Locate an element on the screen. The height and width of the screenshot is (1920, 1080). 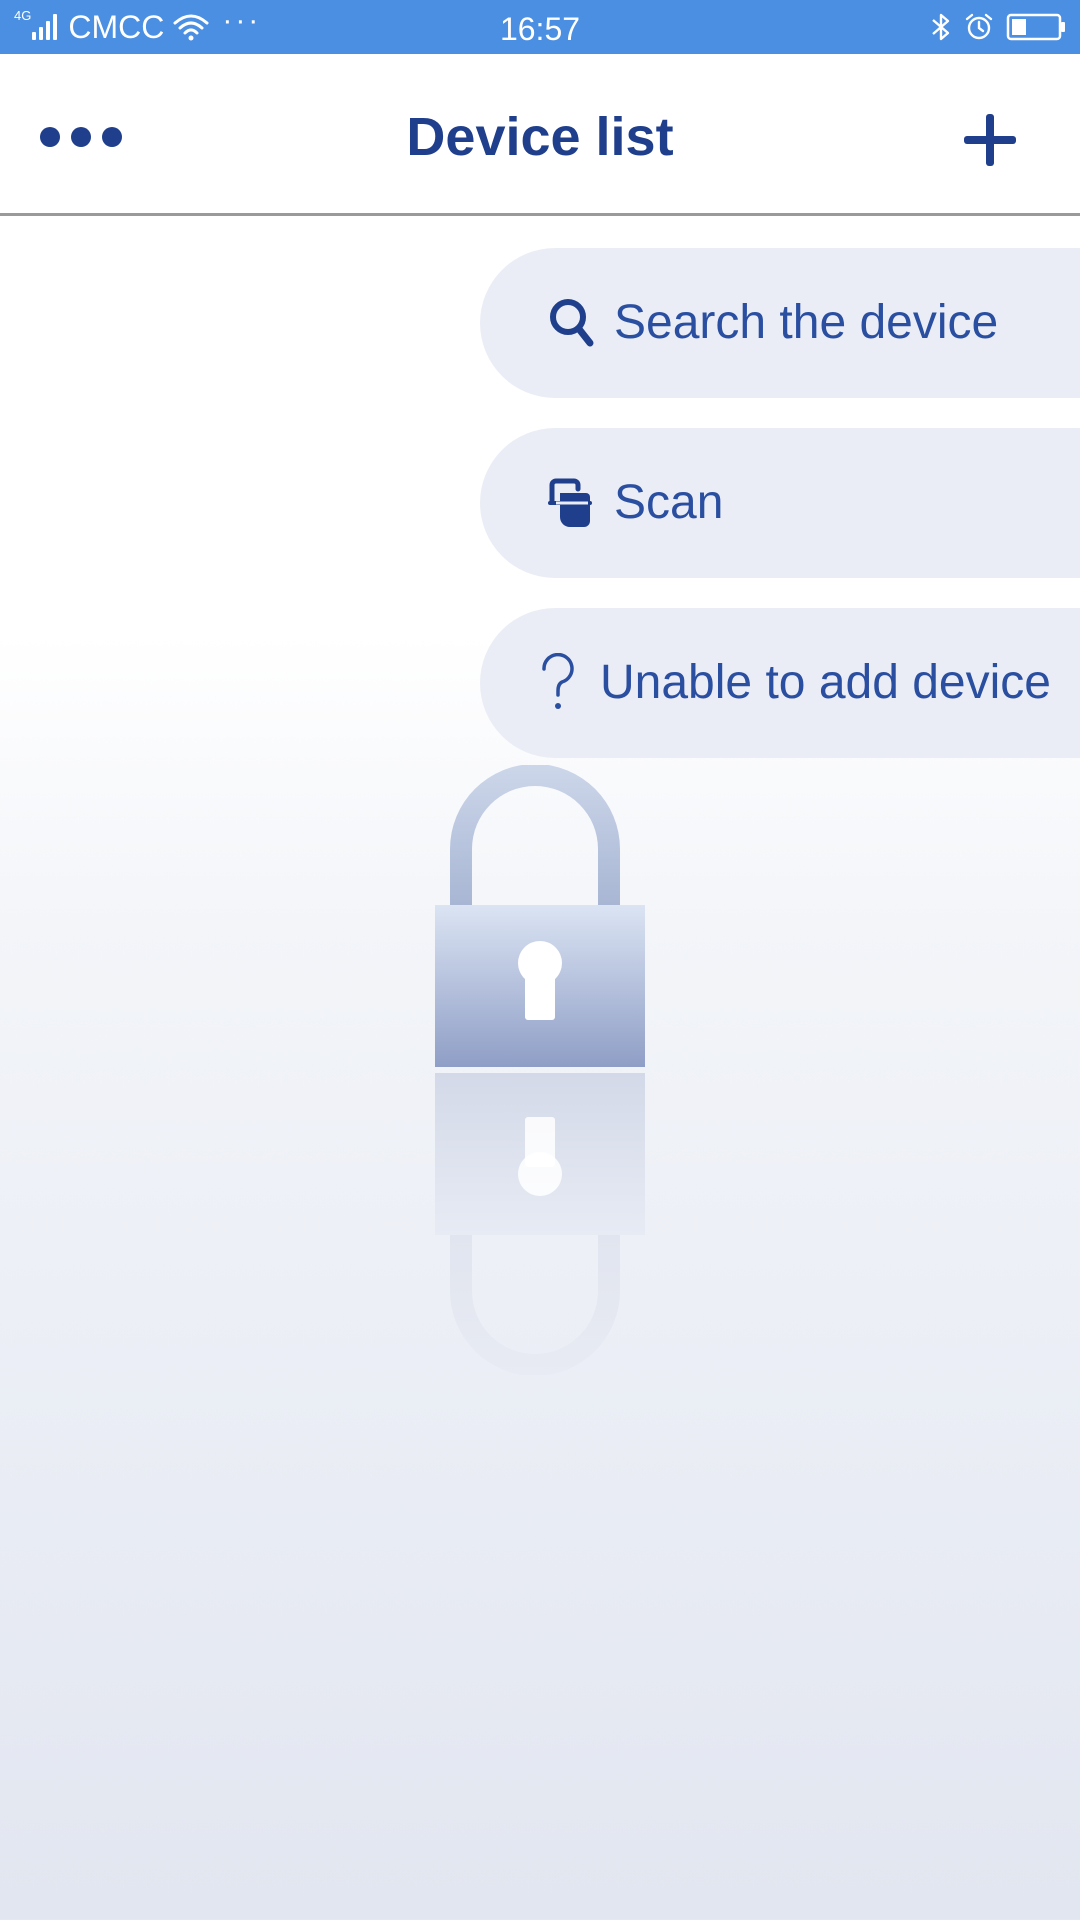
plus-icon is located at coordinates (990, 140).